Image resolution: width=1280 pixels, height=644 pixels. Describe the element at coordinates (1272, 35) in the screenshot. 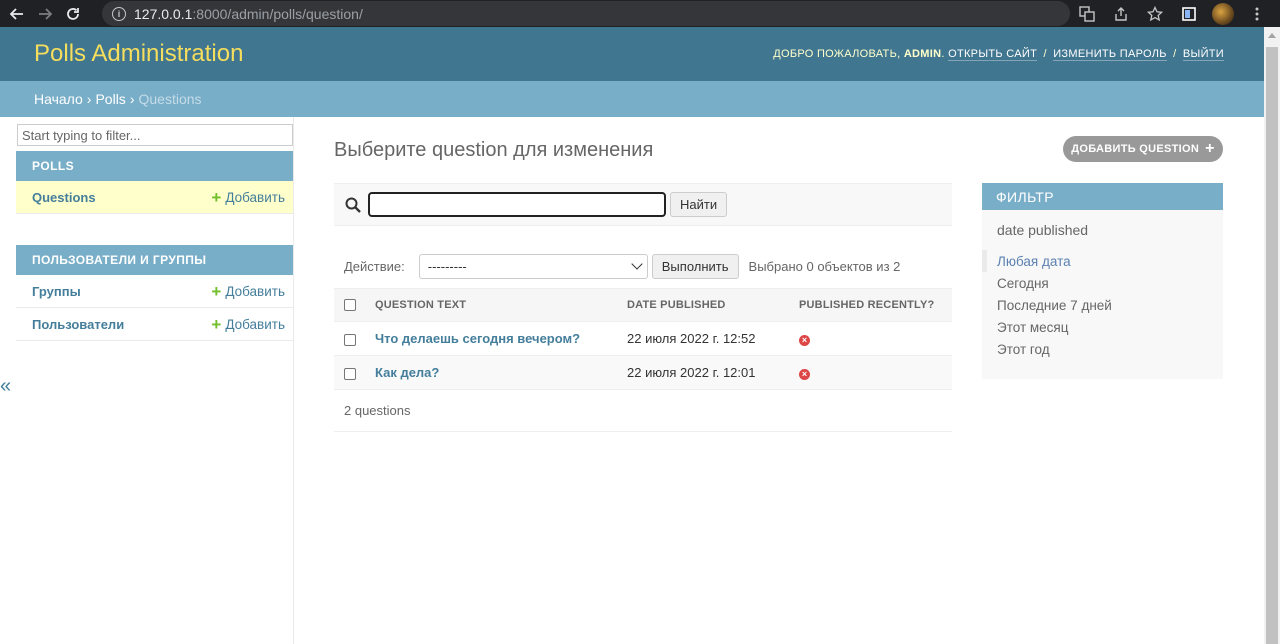

I see `scroll-up-arrow-icon` at that location.